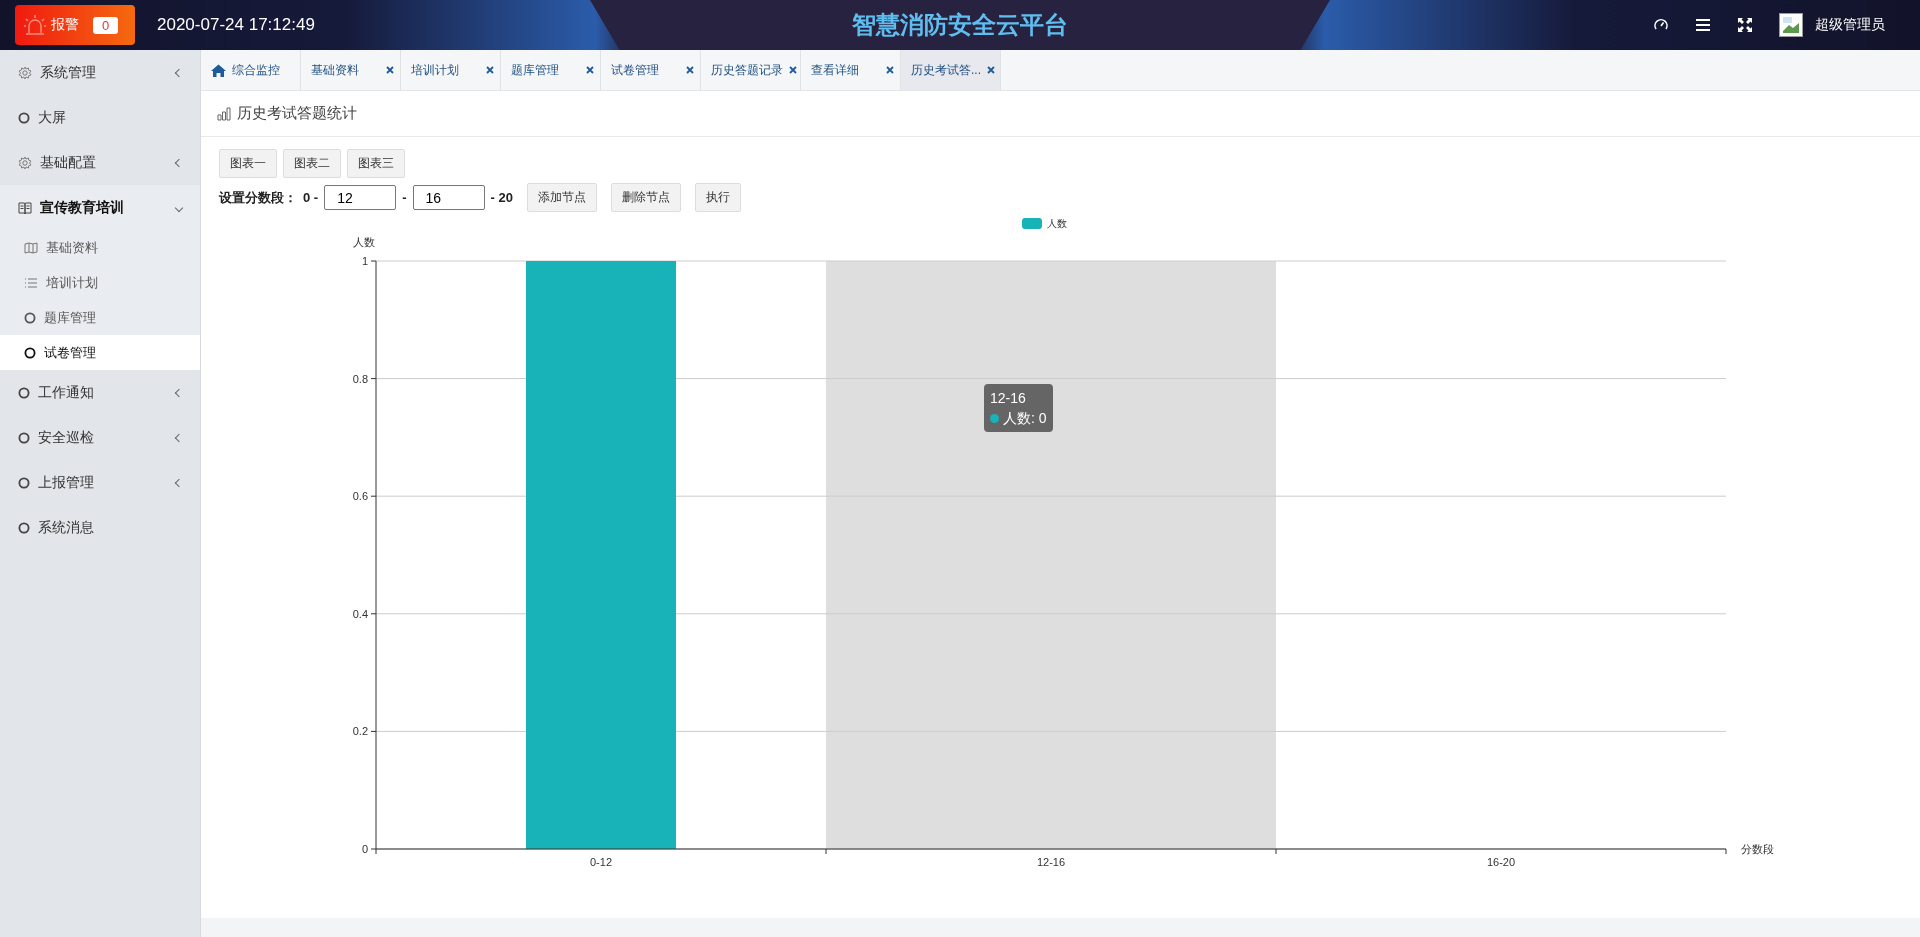 The height and width of the screenshot is (937, 1920). I want to click on page-tab: 基础资料, so click(351, 70).